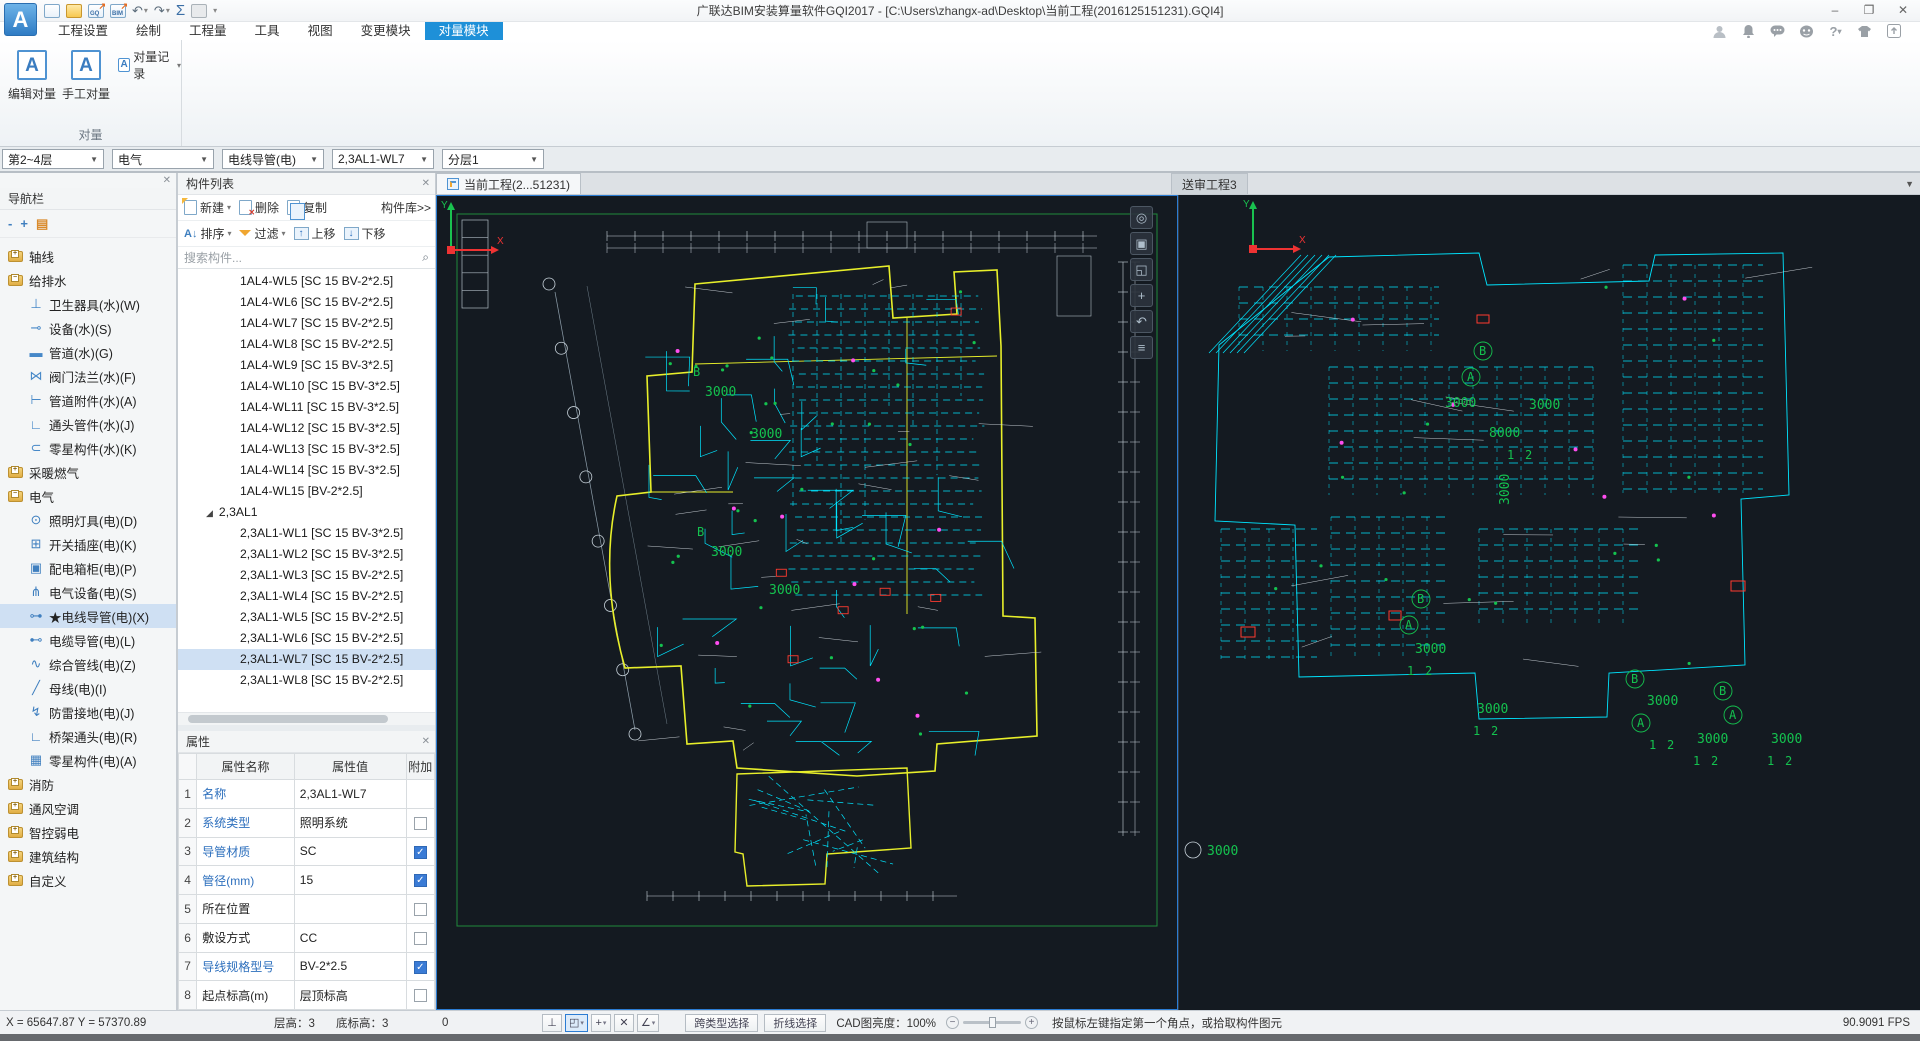 The width and height of the screenshot is (1920, 1041). Describe the element at coordinates (306, 512) in the screenshot. I see `component-group-row: ◢ 2,3AL1` at that location.